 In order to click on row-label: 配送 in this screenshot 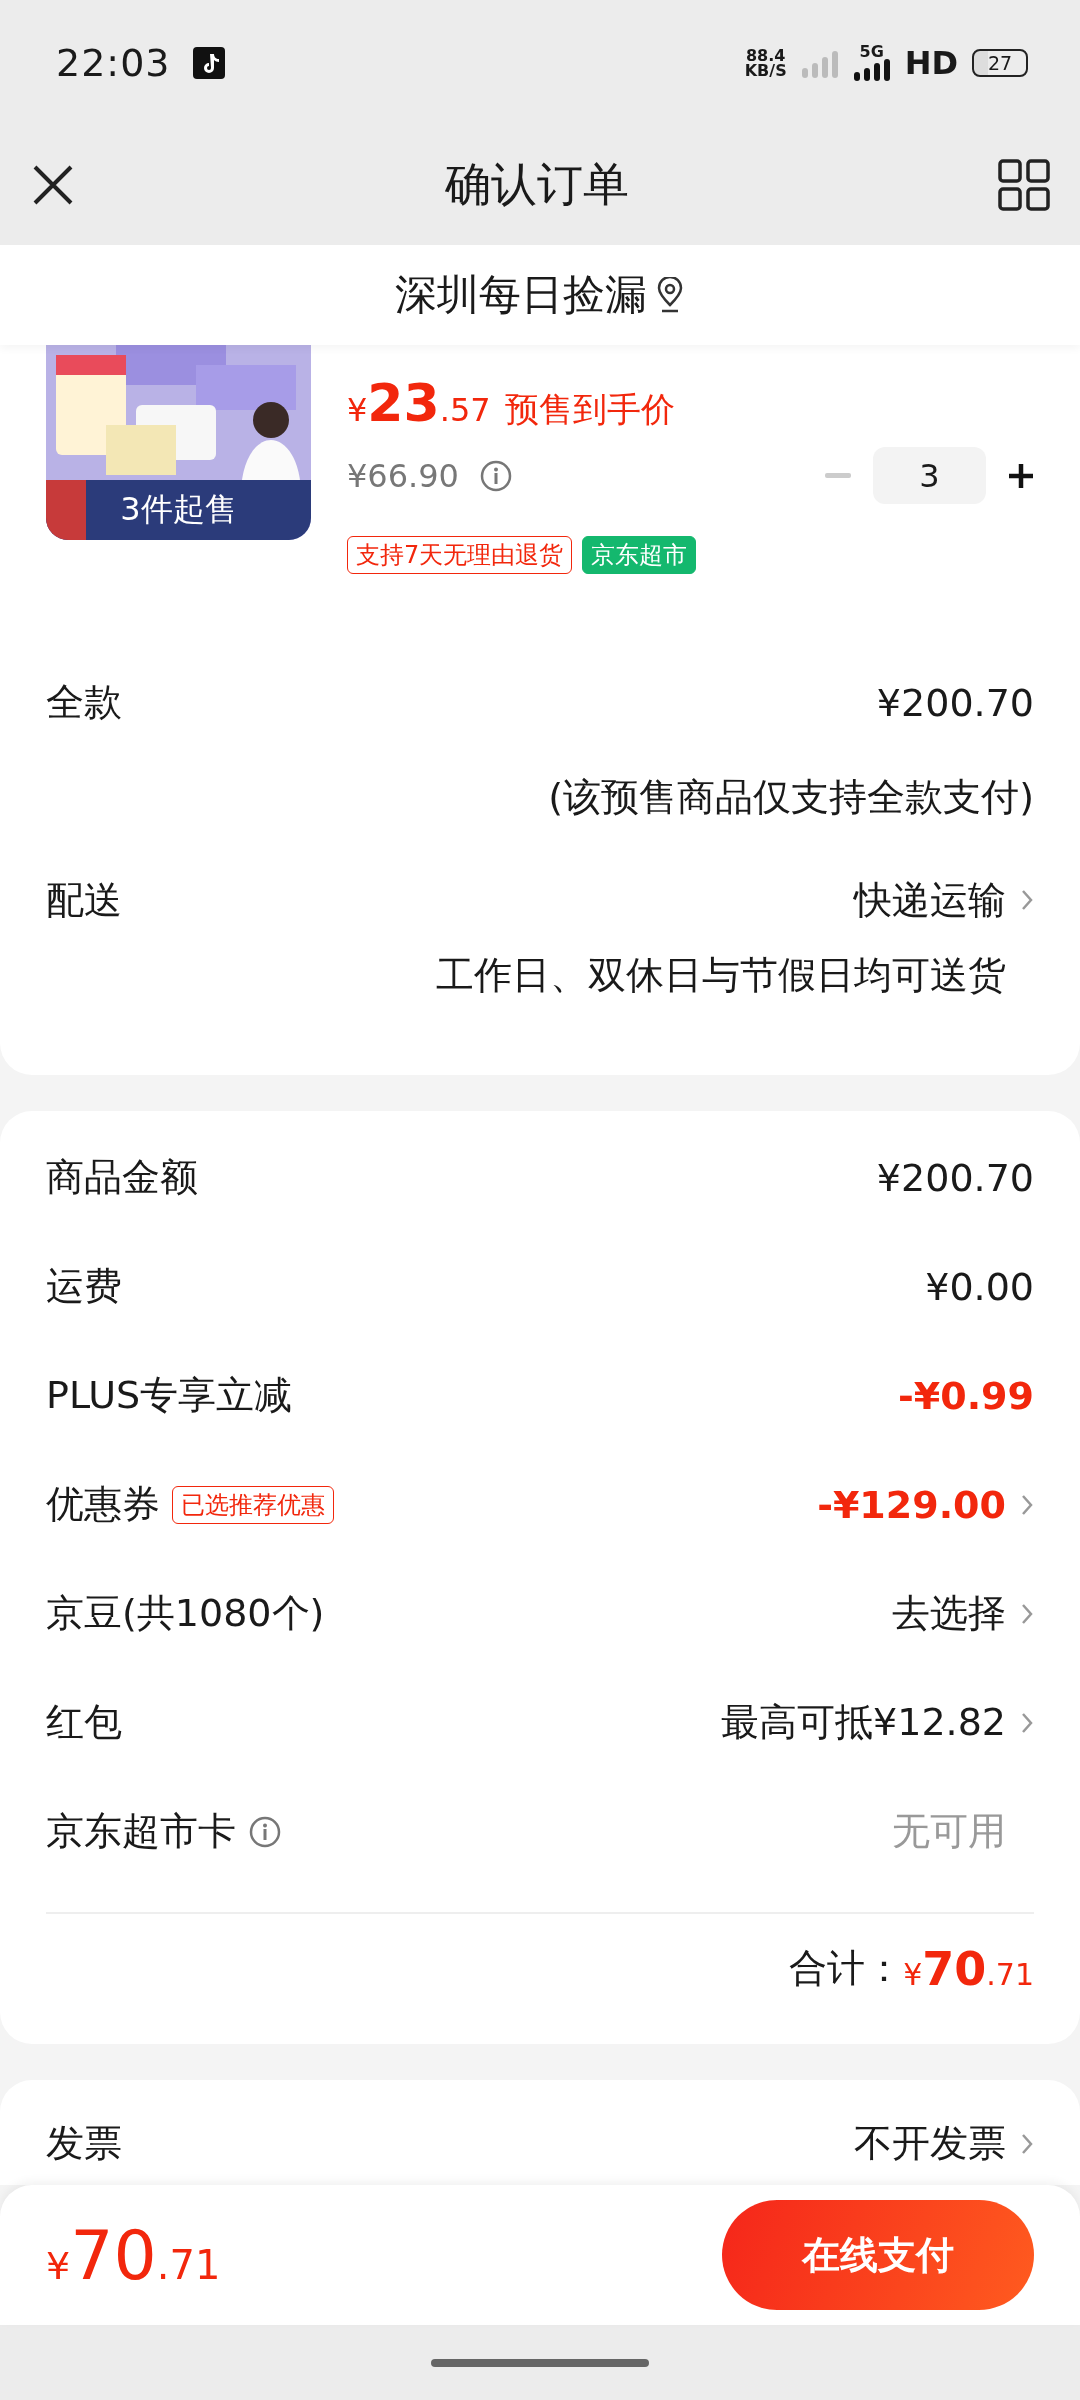, I will do `click(84, 900)`.